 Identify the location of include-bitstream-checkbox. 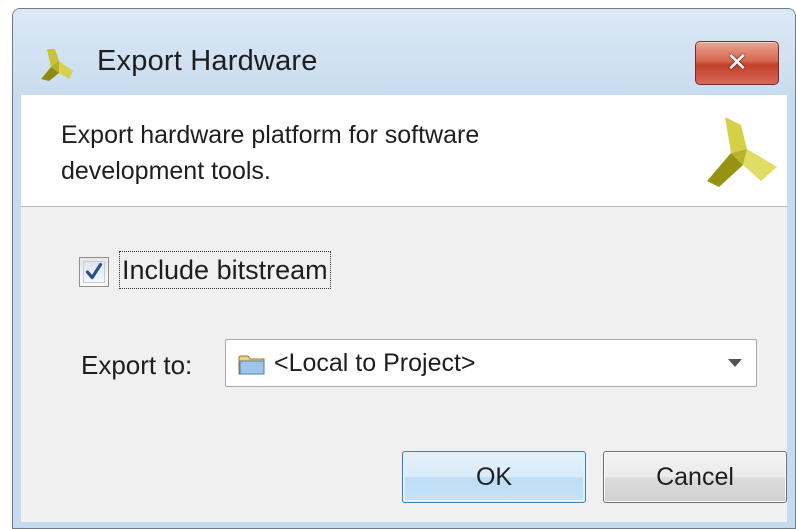
(94, 272).